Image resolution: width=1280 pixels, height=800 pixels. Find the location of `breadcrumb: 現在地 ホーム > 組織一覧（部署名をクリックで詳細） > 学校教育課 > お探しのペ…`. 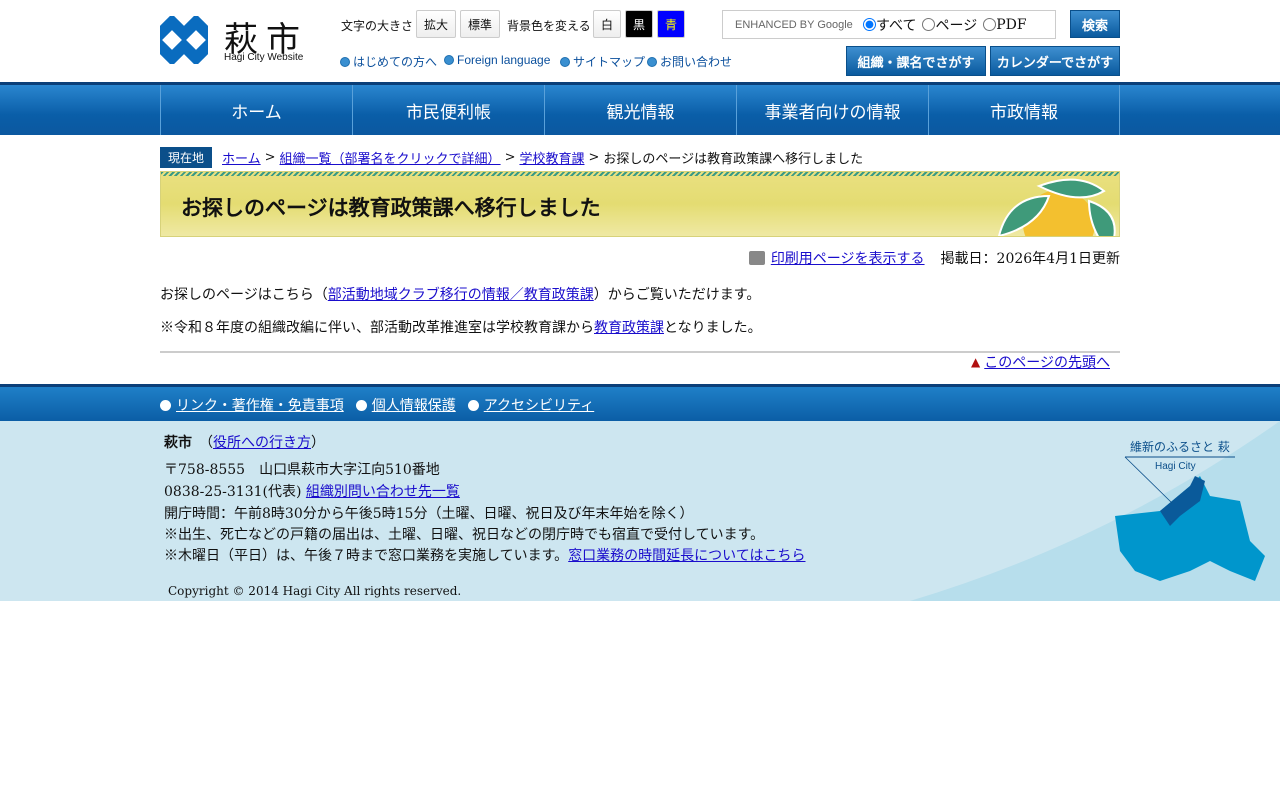

breadcrumb: 現在地 ホーム > 組織一覧（部署名をクリックで詳細） > 学校教育課 > お探しのペ… is located at coordinates (511, 157).